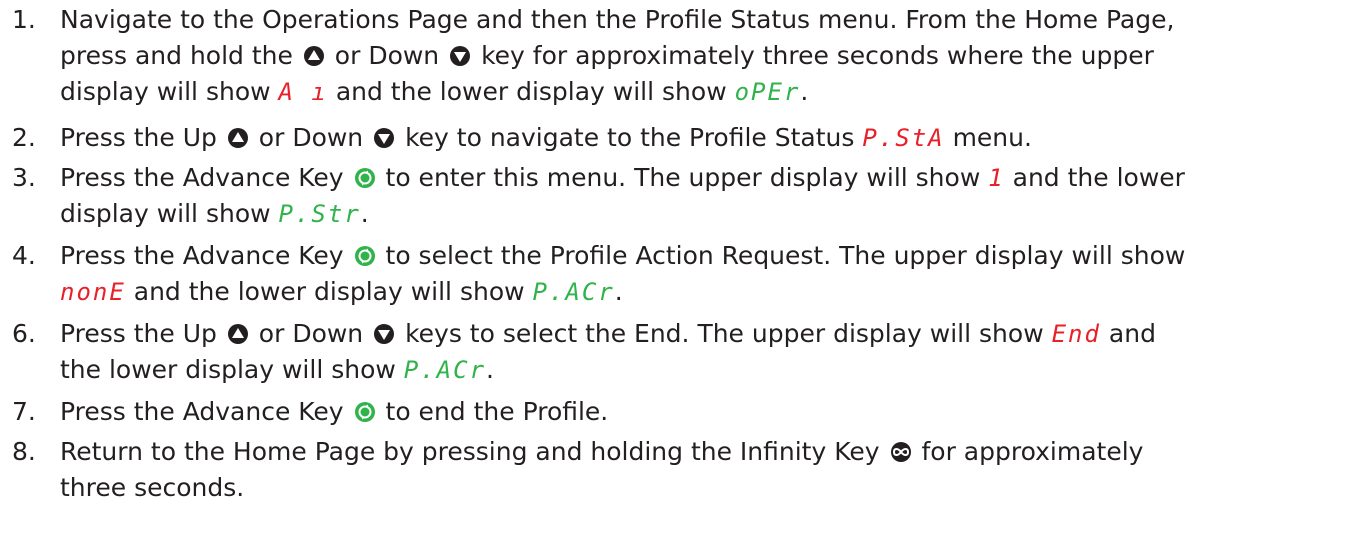 The image size is (1357, 547). Describe the element at coordinates (277, 369) in the screenshot. I see `step-text: the lower display will show P.ACr.` at that location.